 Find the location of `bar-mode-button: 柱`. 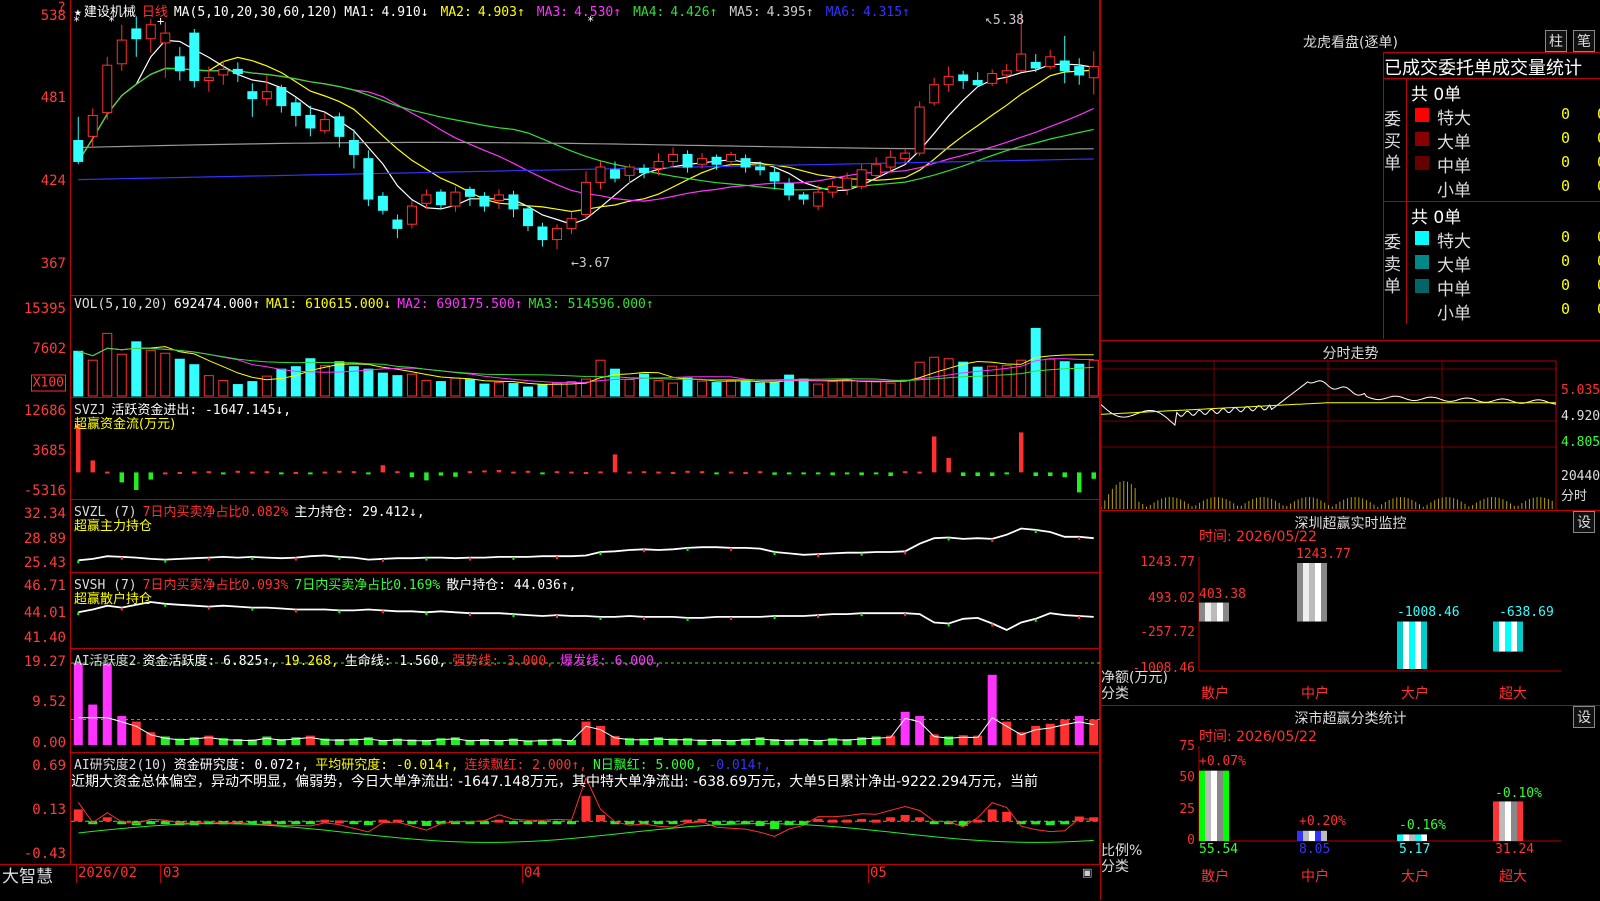

bar-mode-button: 柱 is located at coordinates (1556, 41).